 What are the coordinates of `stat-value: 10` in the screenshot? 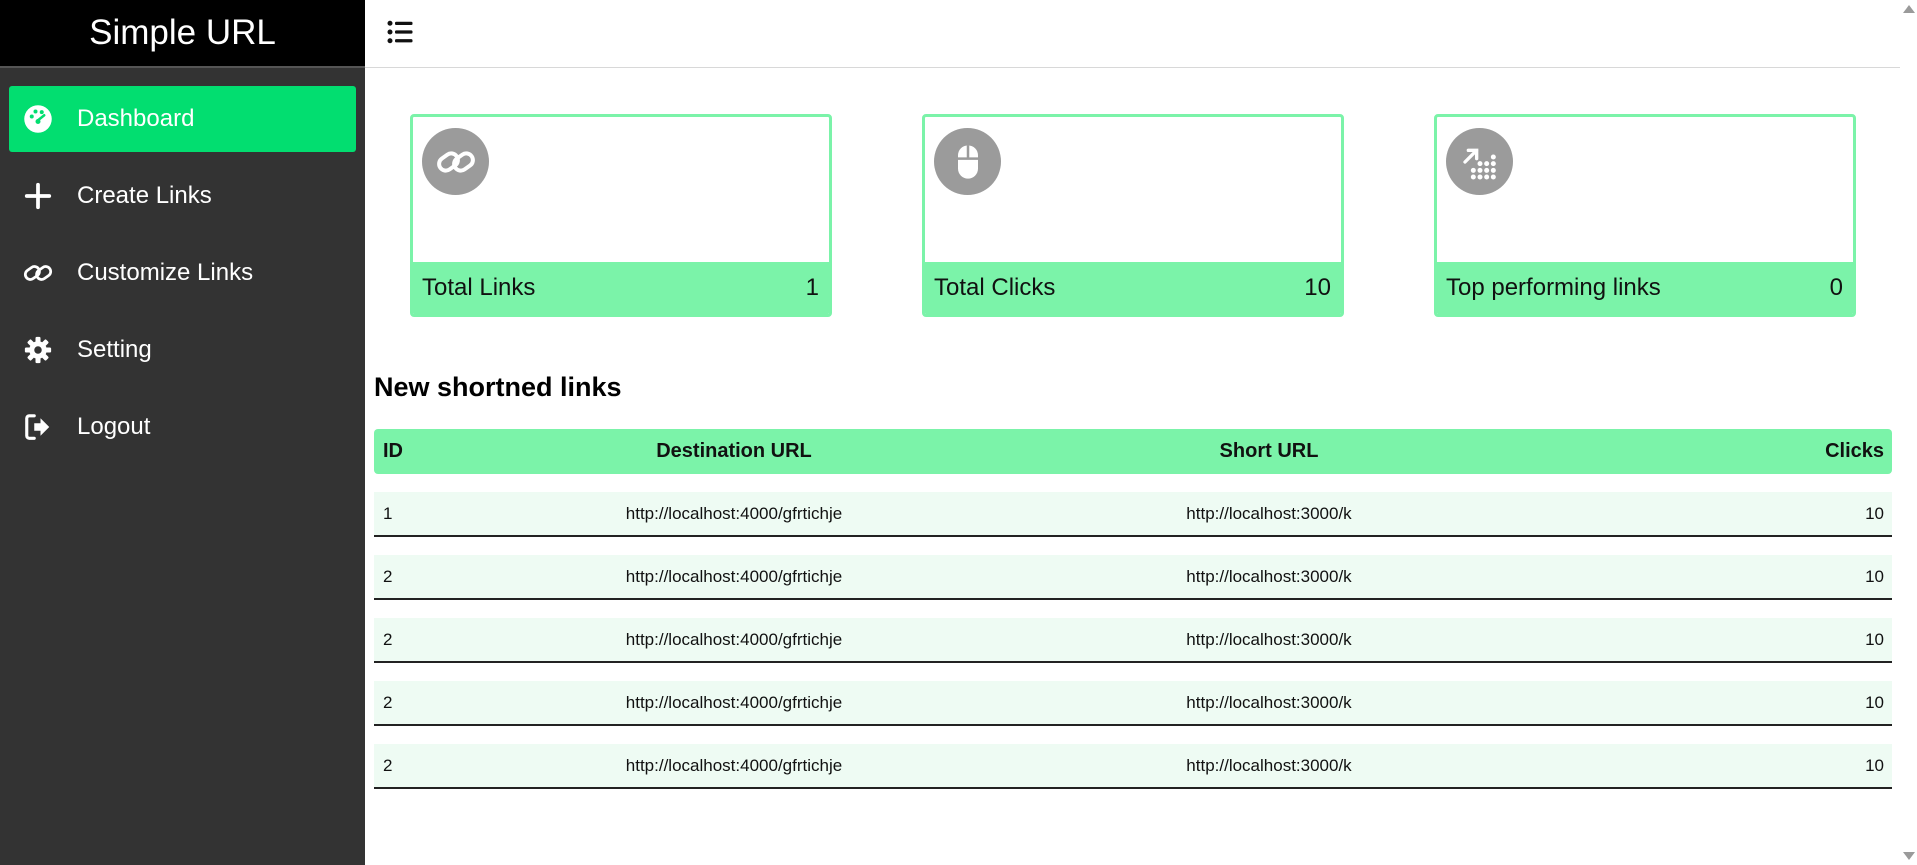 It's located at (1317, 287).